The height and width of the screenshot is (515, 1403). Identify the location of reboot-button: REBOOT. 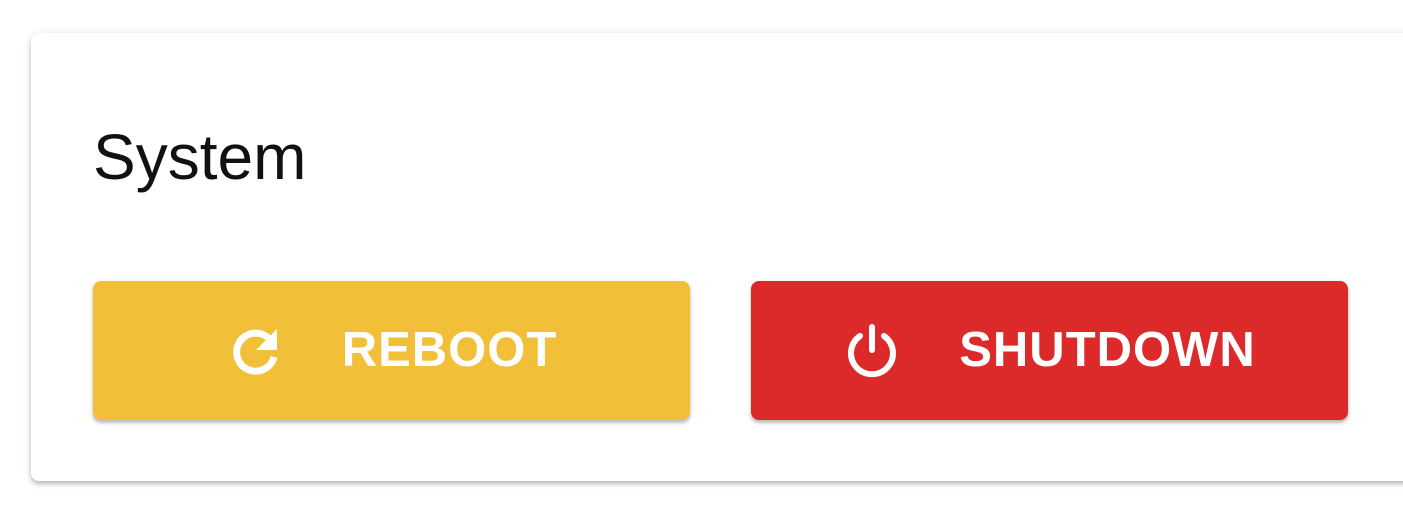
(391, 350).